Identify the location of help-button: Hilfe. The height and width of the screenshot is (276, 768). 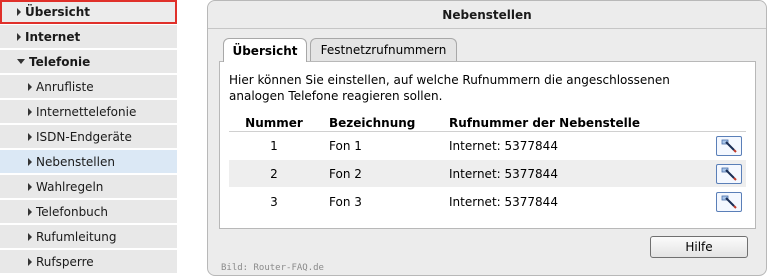
(699, 247).